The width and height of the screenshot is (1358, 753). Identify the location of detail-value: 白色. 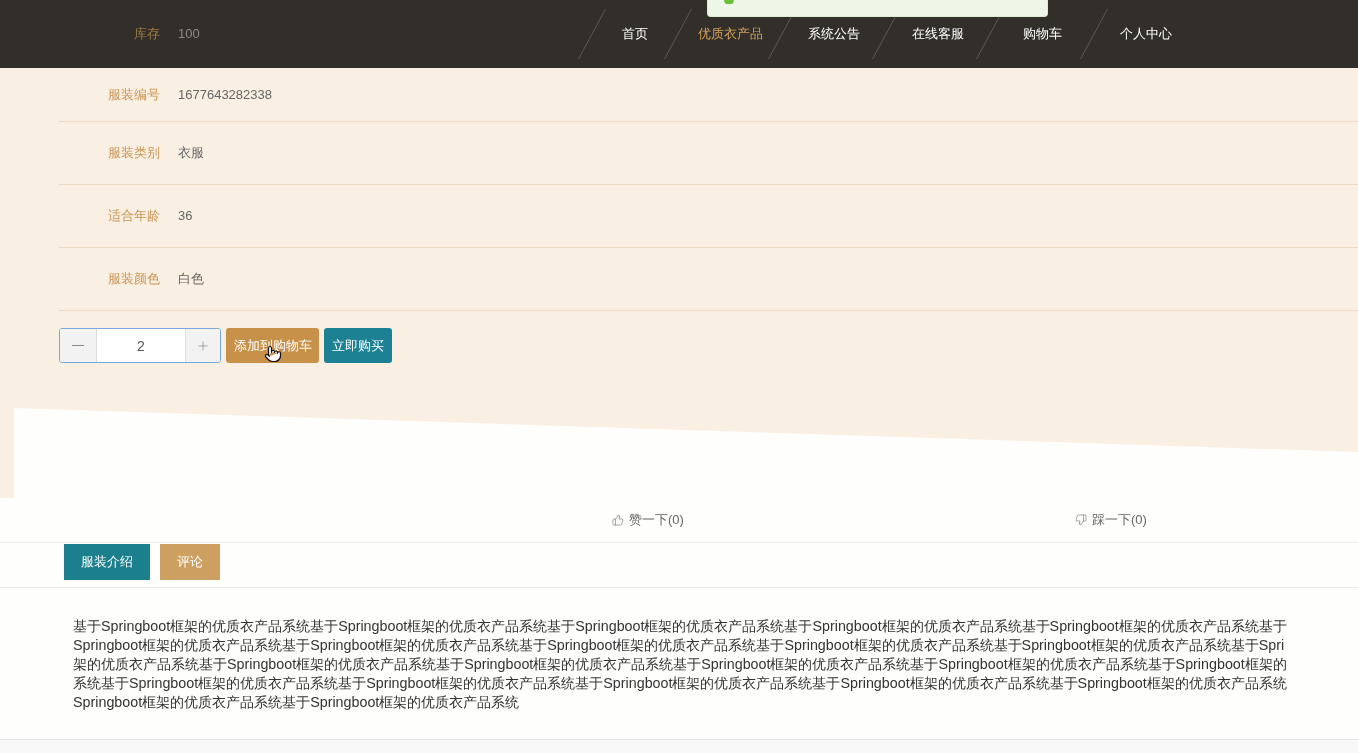
(191, 279).